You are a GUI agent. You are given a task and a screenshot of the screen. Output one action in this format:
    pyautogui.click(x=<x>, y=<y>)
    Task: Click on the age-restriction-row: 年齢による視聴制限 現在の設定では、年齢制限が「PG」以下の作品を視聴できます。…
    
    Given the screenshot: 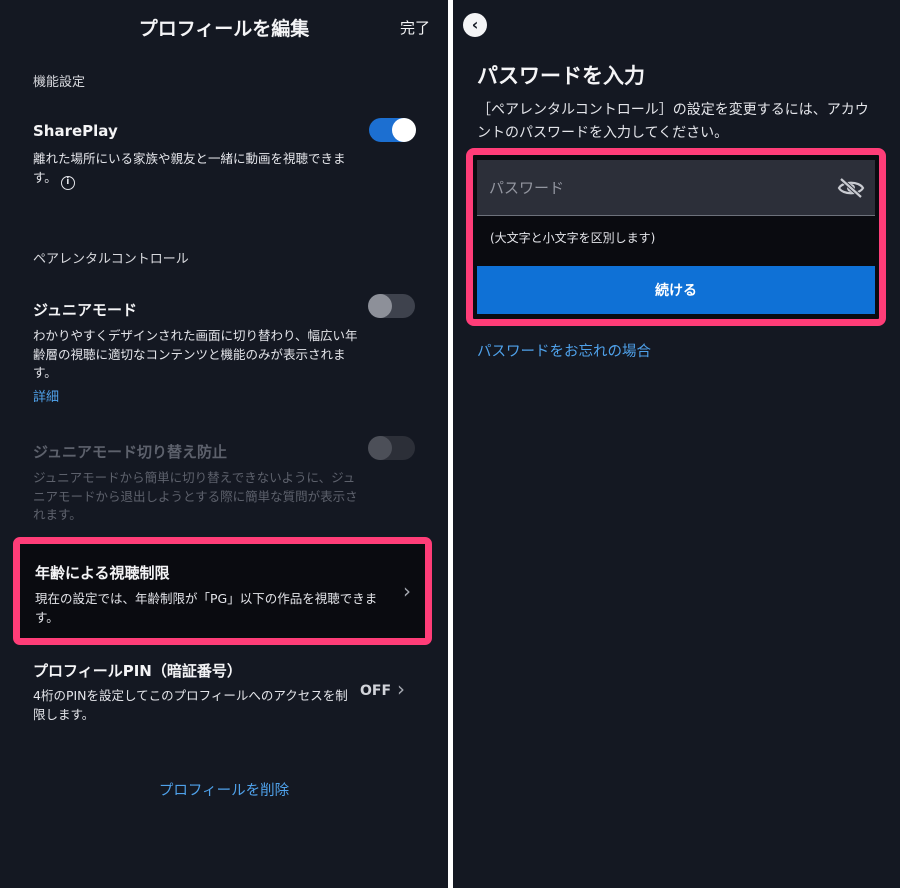 What is the action you would take?
    pyautogui.click(x=222, y=591)
    